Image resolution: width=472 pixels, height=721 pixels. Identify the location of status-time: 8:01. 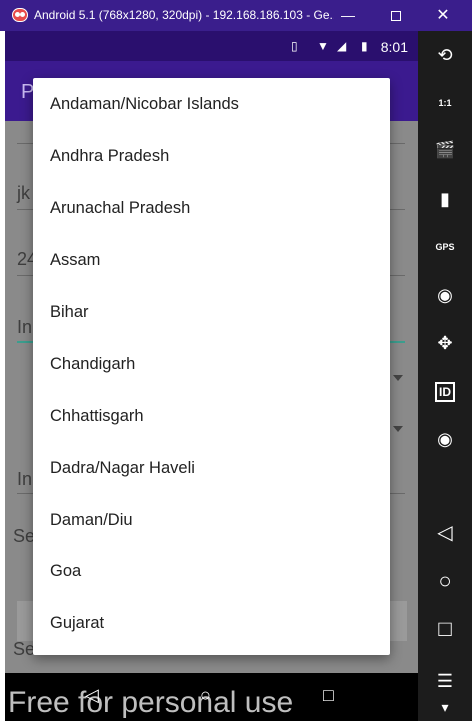
(394, 47).